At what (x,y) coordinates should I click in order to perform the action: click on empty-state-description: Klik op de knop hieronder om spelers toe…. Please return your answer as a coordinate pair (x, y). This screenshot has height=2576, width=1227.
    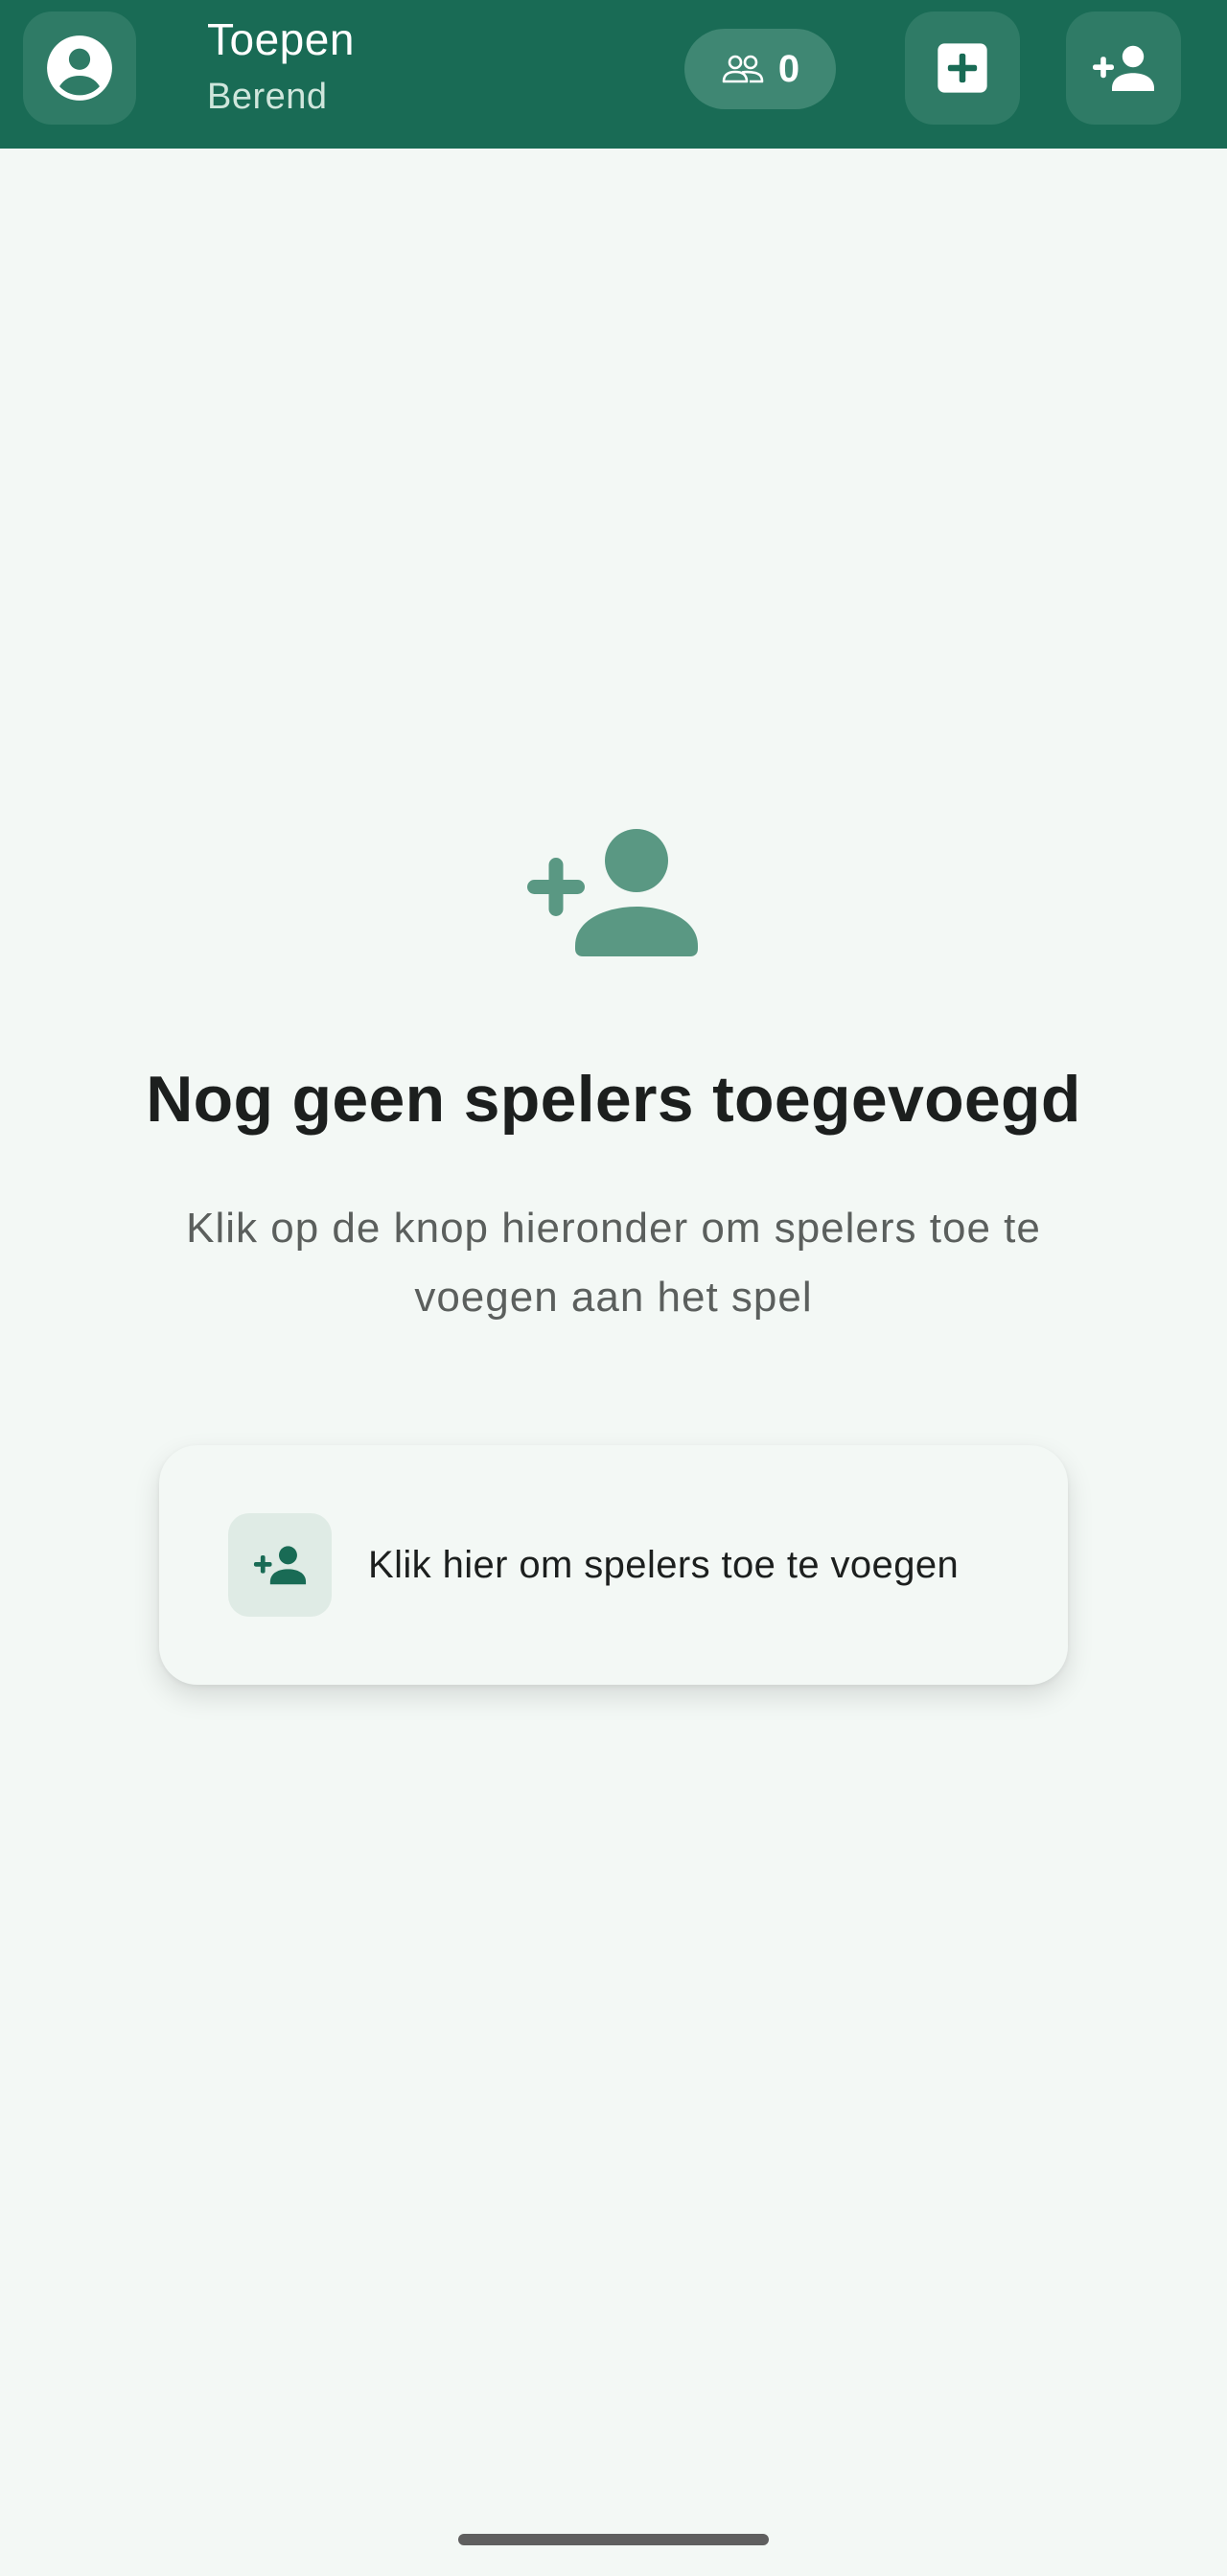
    Looking at the image, I should click on (613, 1263).